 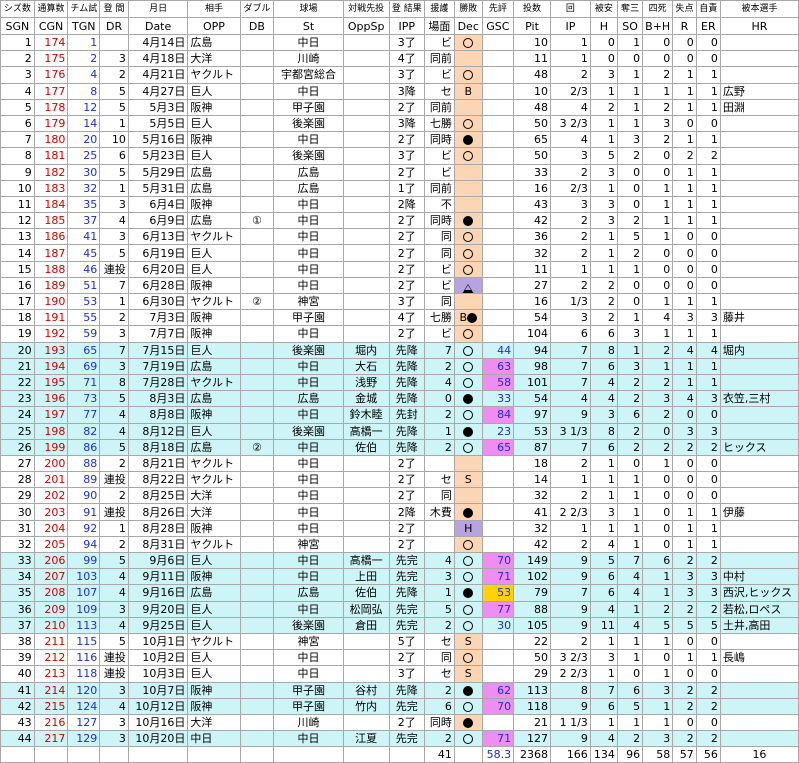 I want to click on cell-cgn: 193, so click(x=51, y=350).